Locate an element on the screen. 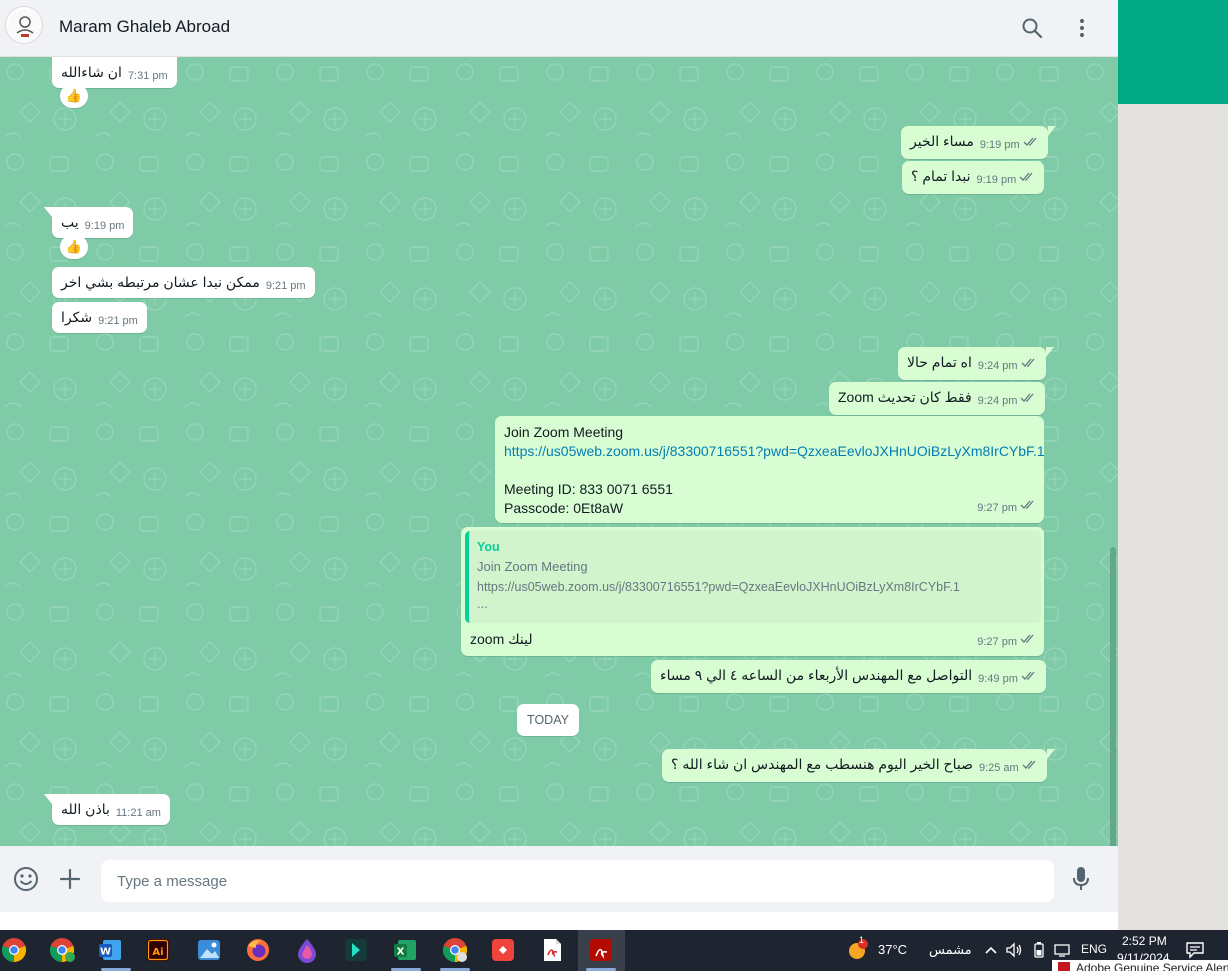  avatar is located at coordinates (24, 25).